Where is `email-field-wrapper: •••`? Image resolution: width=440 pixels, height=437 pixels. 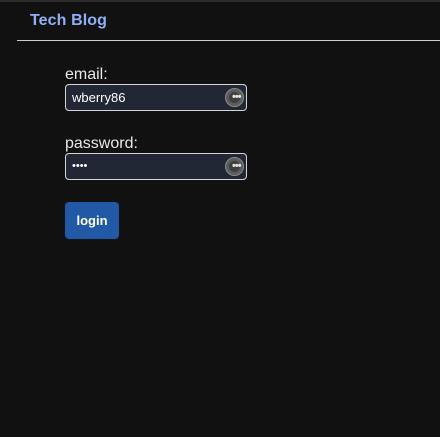
email-field-wrapper: ••• is located at coordinates (156, 97).